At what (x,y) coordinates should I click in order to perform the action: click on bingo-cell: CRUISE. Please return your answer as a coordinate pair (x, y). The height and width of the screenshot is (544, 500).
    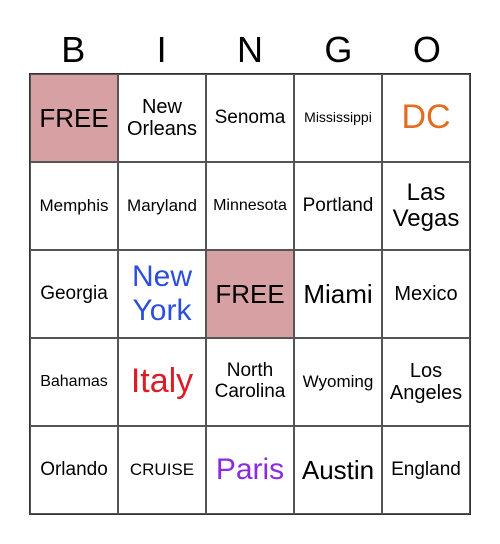
    Looking at the image, I should click on (162, 470).